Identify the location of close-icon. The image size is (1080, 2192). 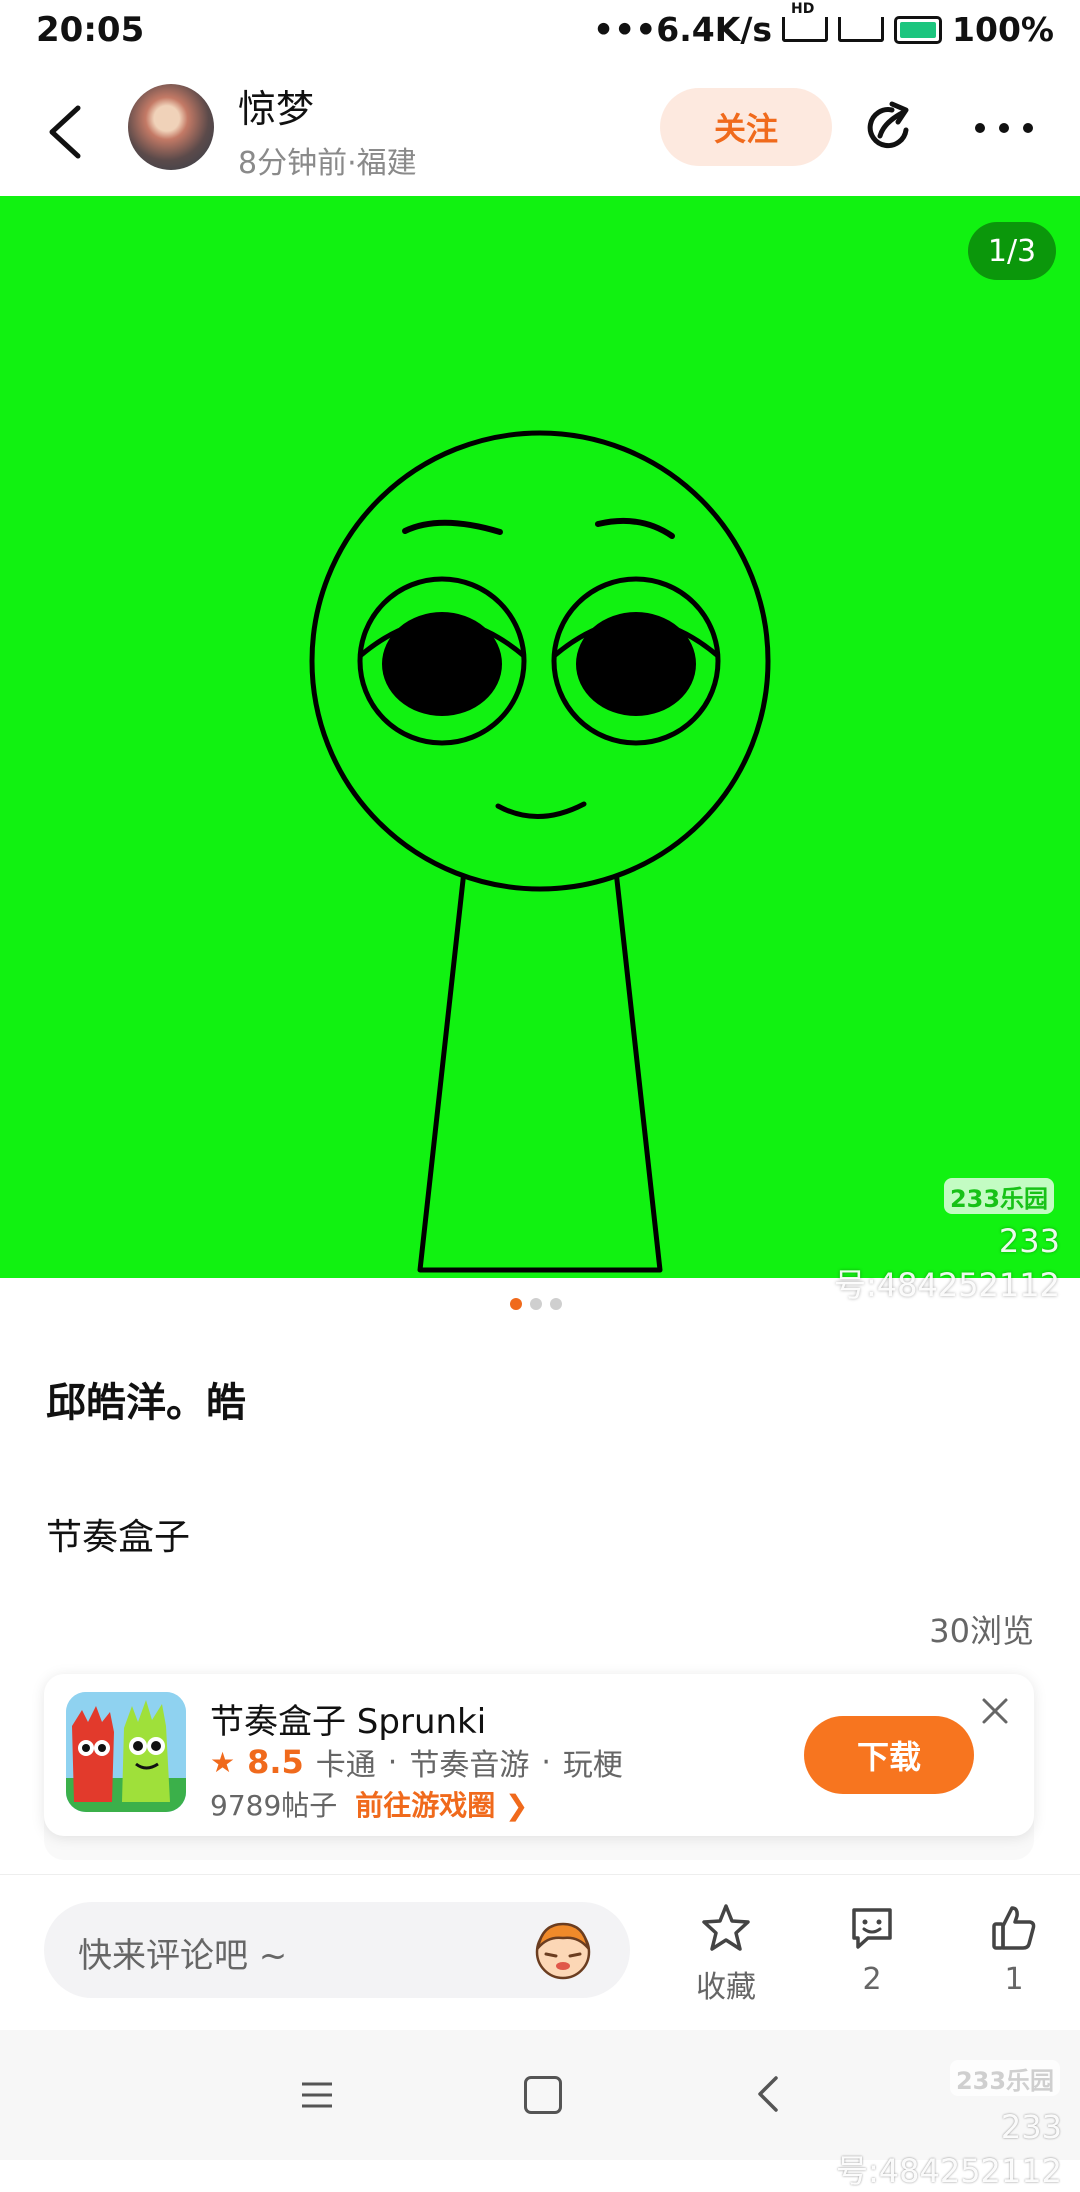
(995, 1711).